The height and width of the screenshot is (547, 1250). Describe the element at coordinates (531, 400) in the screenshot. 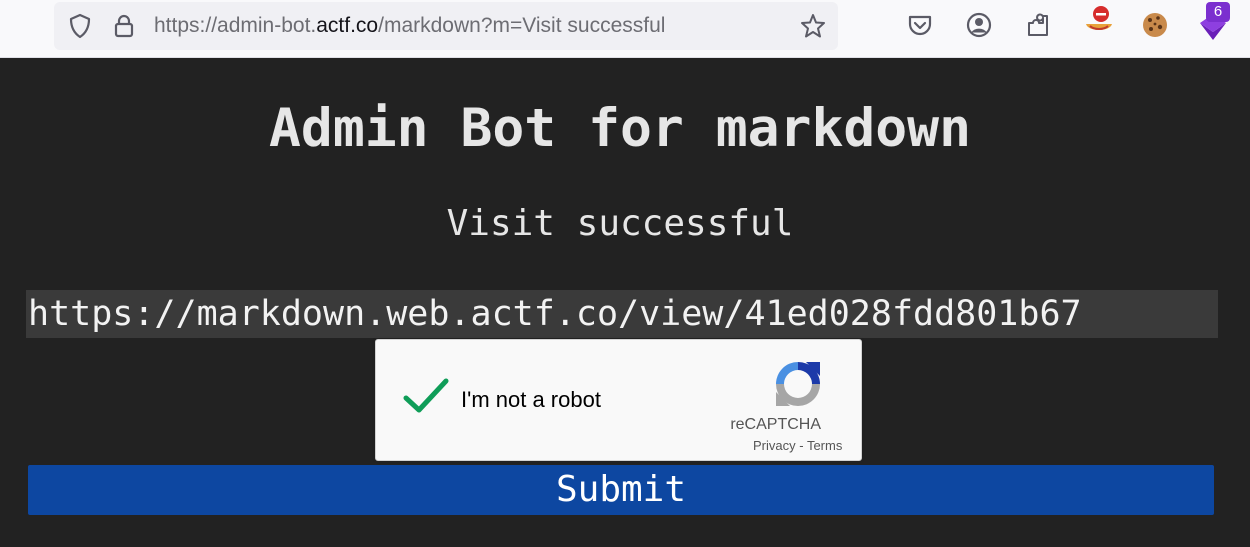

I see `recaptcha-checkbox-label: I'm not a robot` at that location.